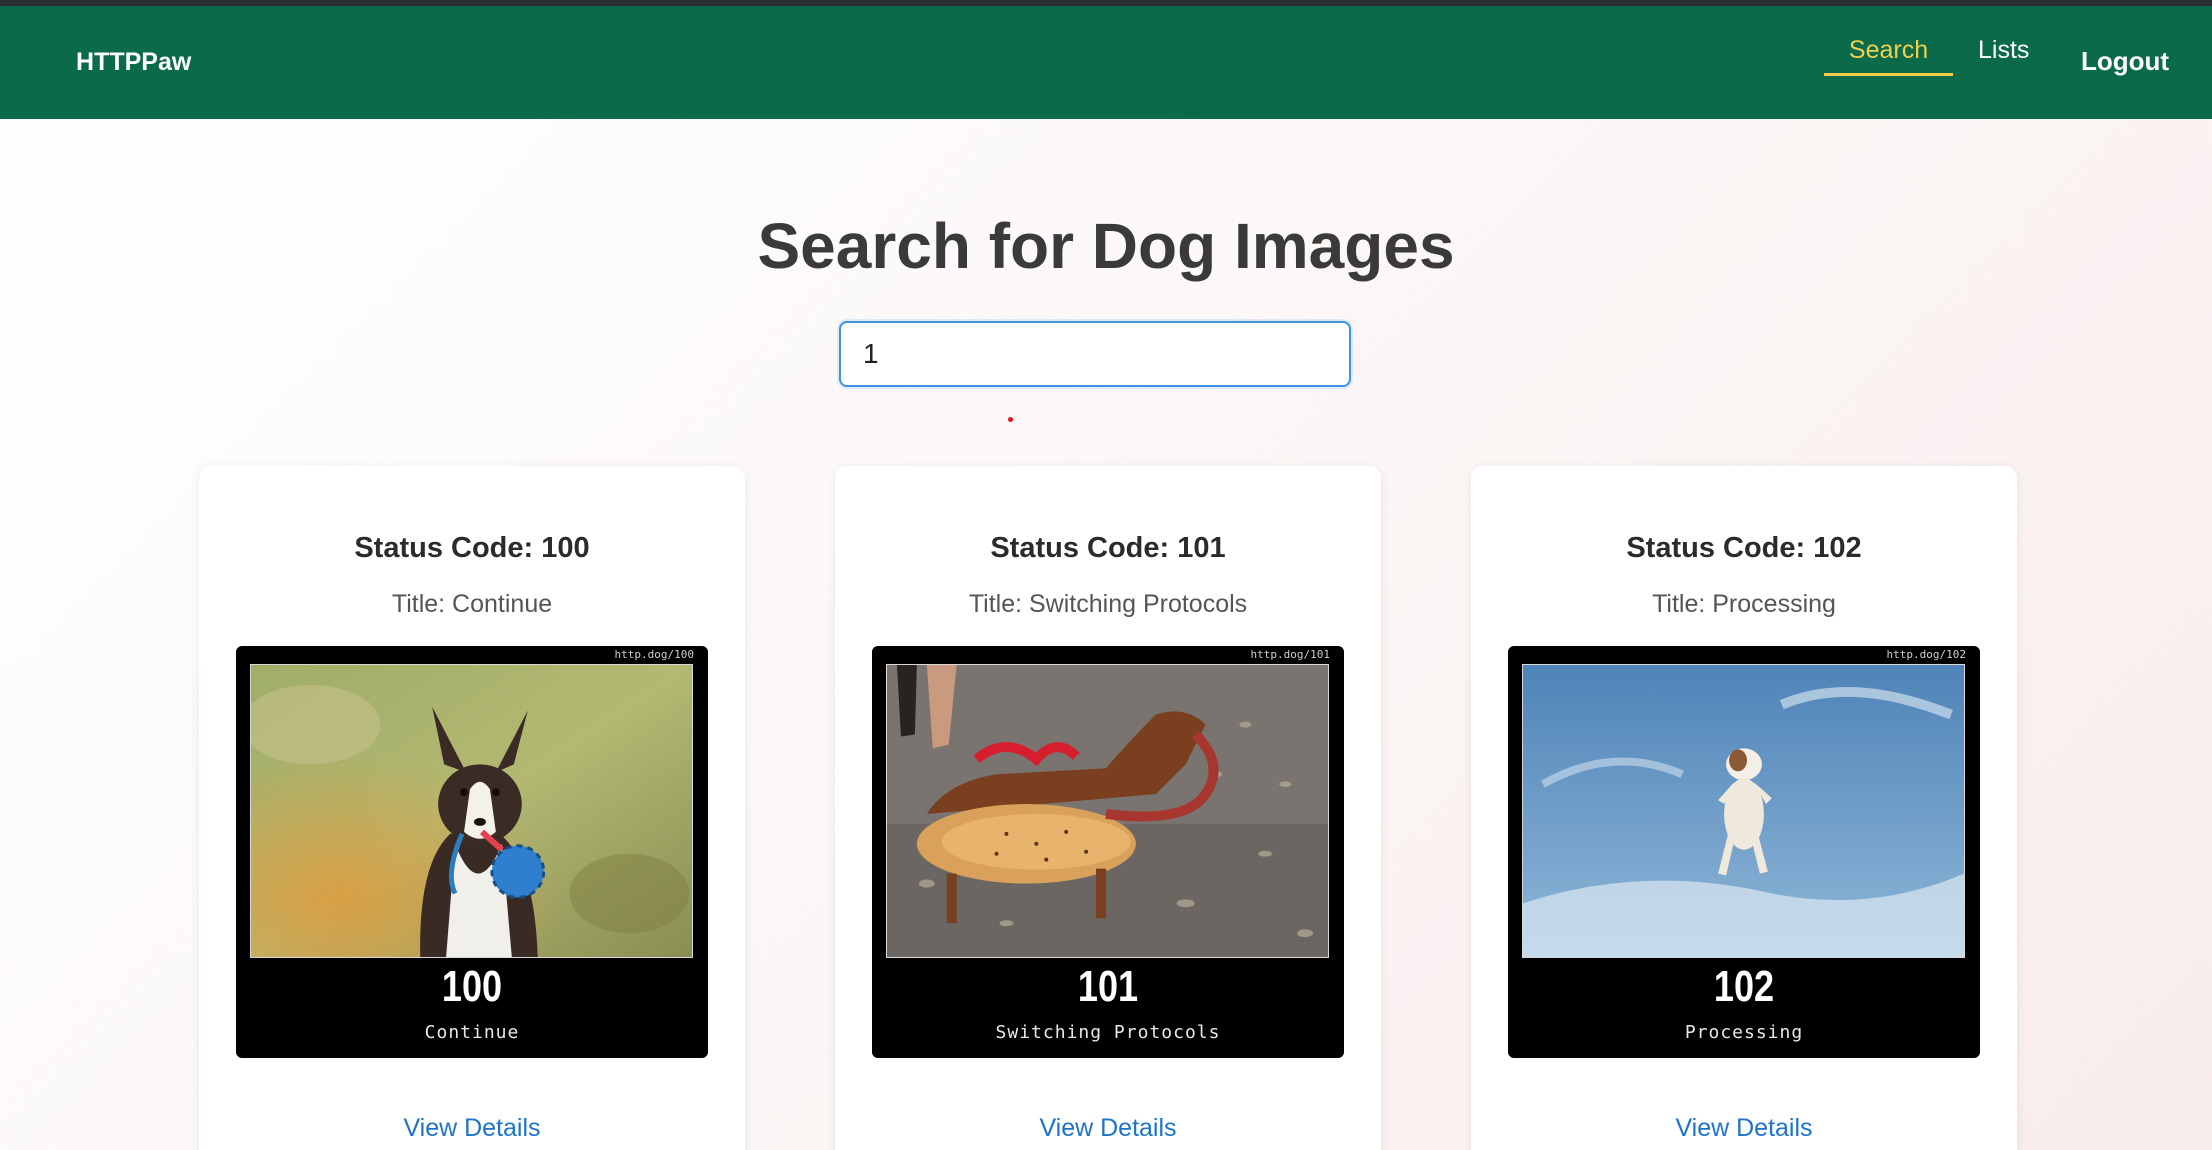 The height and width of the screenshot is (1150, 2212). Describe the element at coordinates (1108, 604) in the screenshot. I see `status-title: Title: Switching Protocols` at that location.